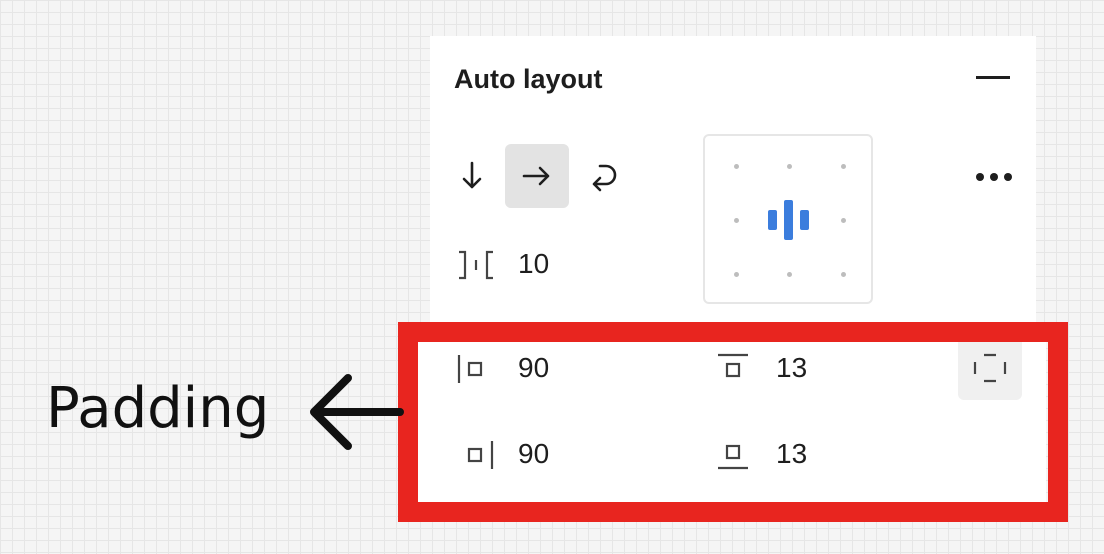 Image resolution: width=1104 pixels, height=554 pixels. I want to click on alignment-dot-top-left, so click(736, 166).